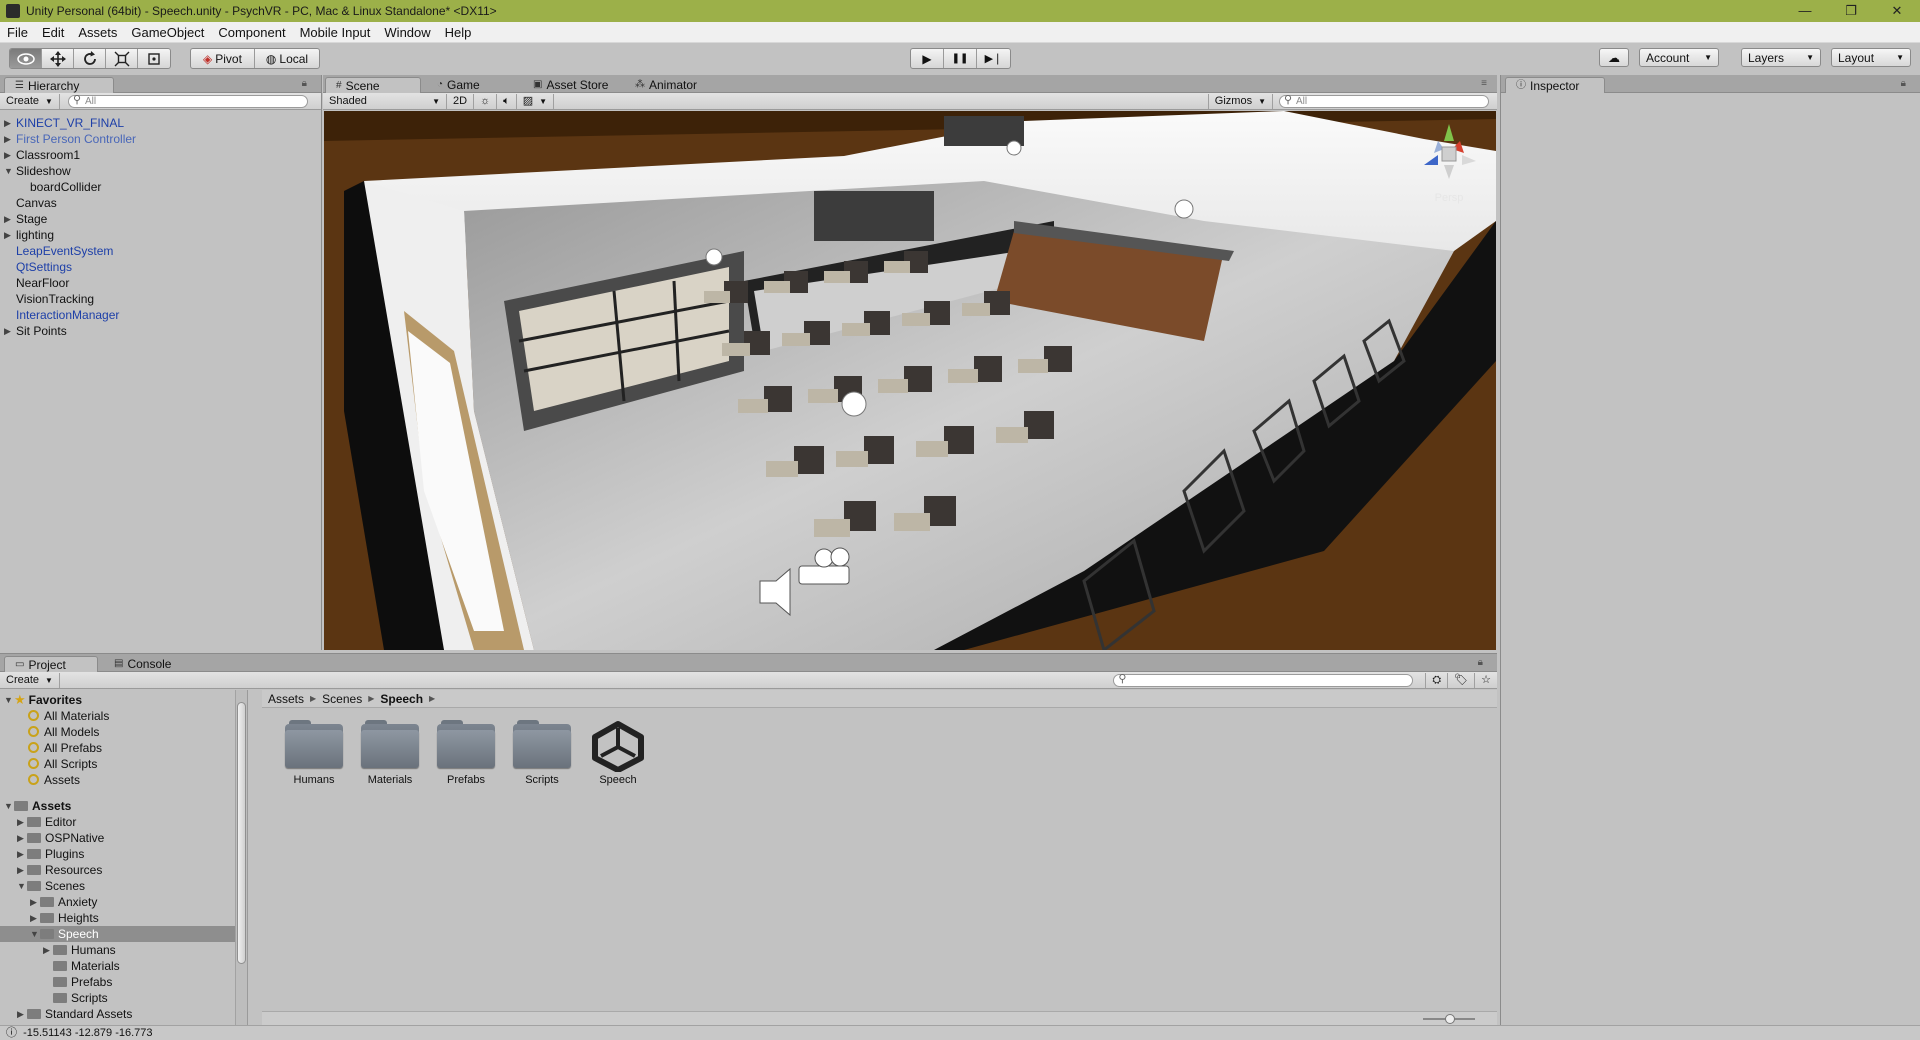 This screenshot has height=1040, width=1920. I want to click on pause-button: ❚❚, so click(960, 58).